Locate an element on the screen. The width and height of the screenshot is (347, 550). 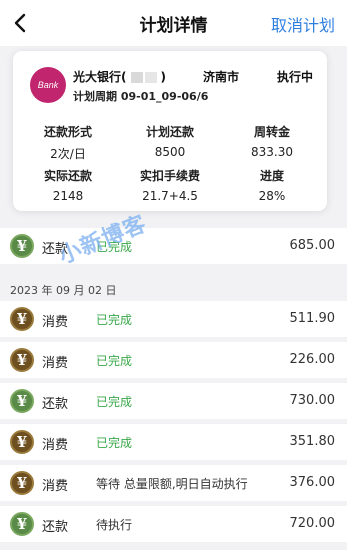
transaction-amount: 226.00 is located at coordinates (312, 359).